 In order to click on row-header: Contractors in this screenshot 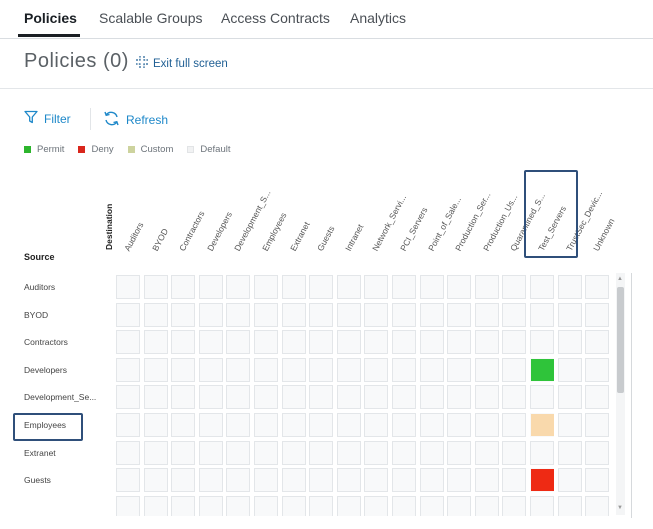, I will do `click(46, 342)`.